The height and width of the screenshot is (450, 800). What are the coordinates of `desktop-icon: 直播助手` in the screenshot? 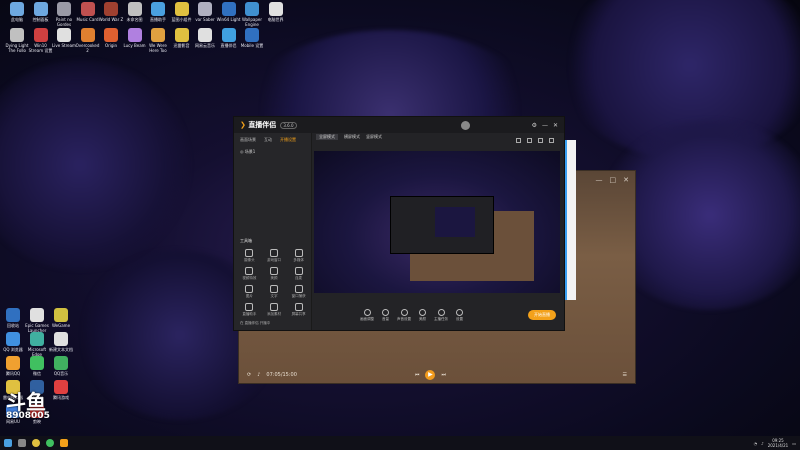 It's located at (158, 11).